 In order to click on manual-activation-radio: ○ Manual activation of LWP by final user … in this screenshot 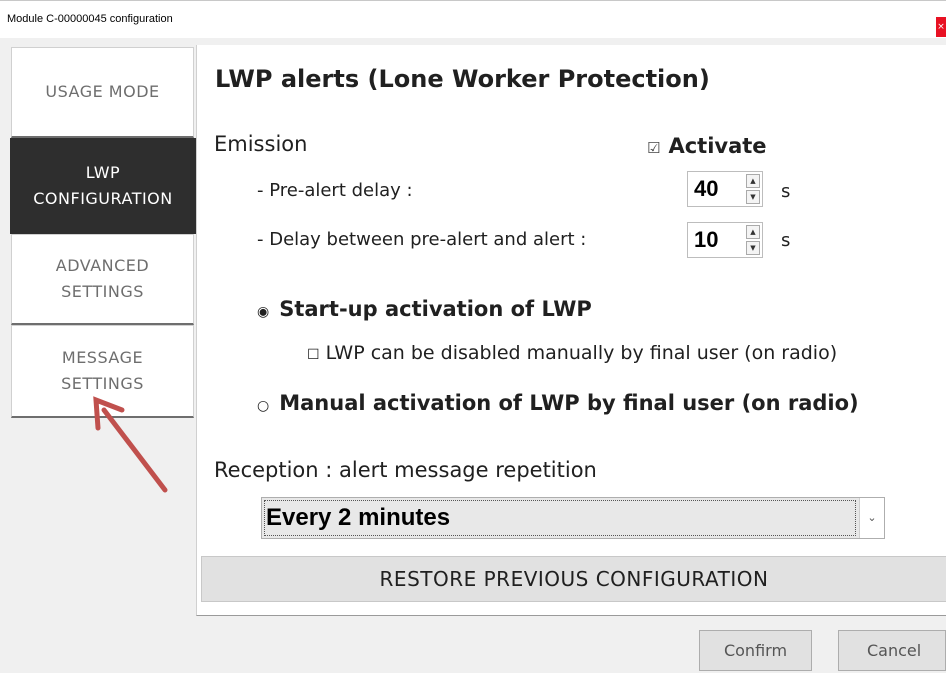, I will do `click(558, 403)`.